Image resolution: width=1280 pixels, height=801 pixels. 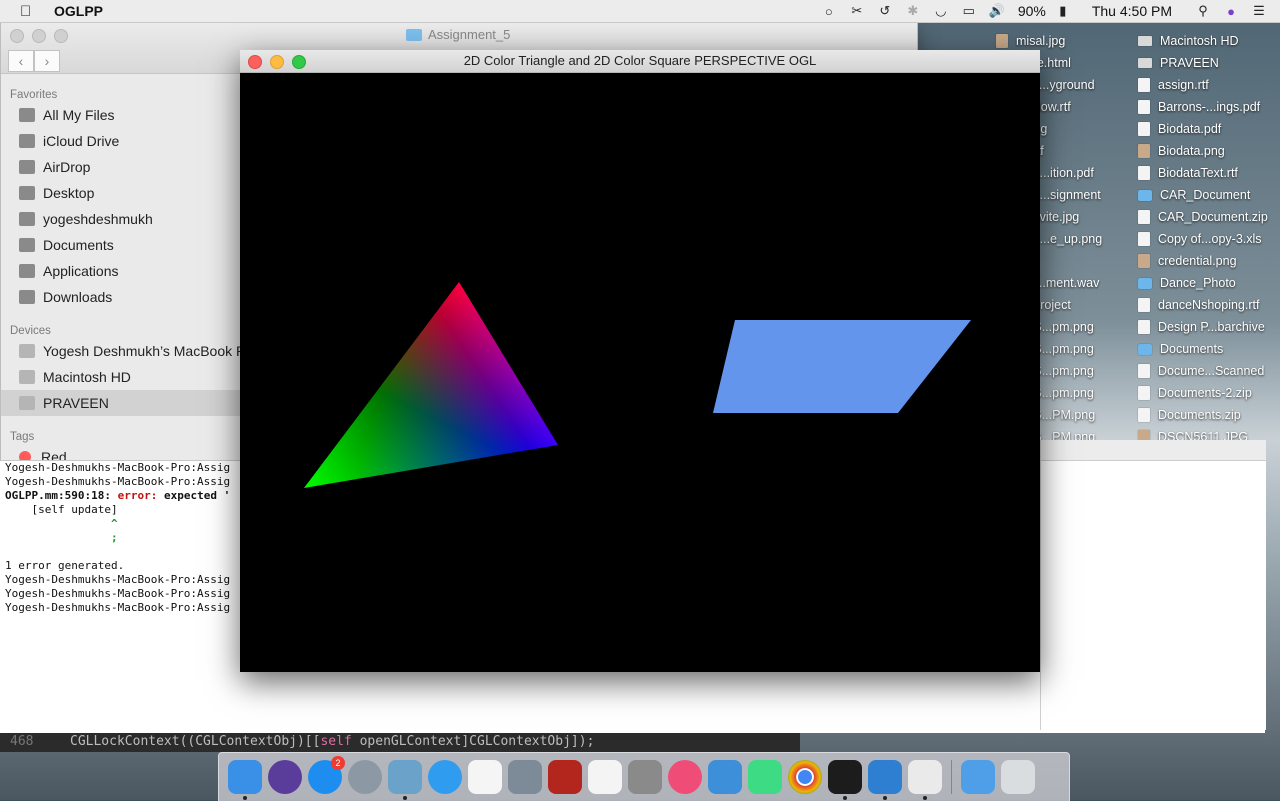 I want to click on desktop-file-item: Design P...barchive, so click(x=1203, y=327).